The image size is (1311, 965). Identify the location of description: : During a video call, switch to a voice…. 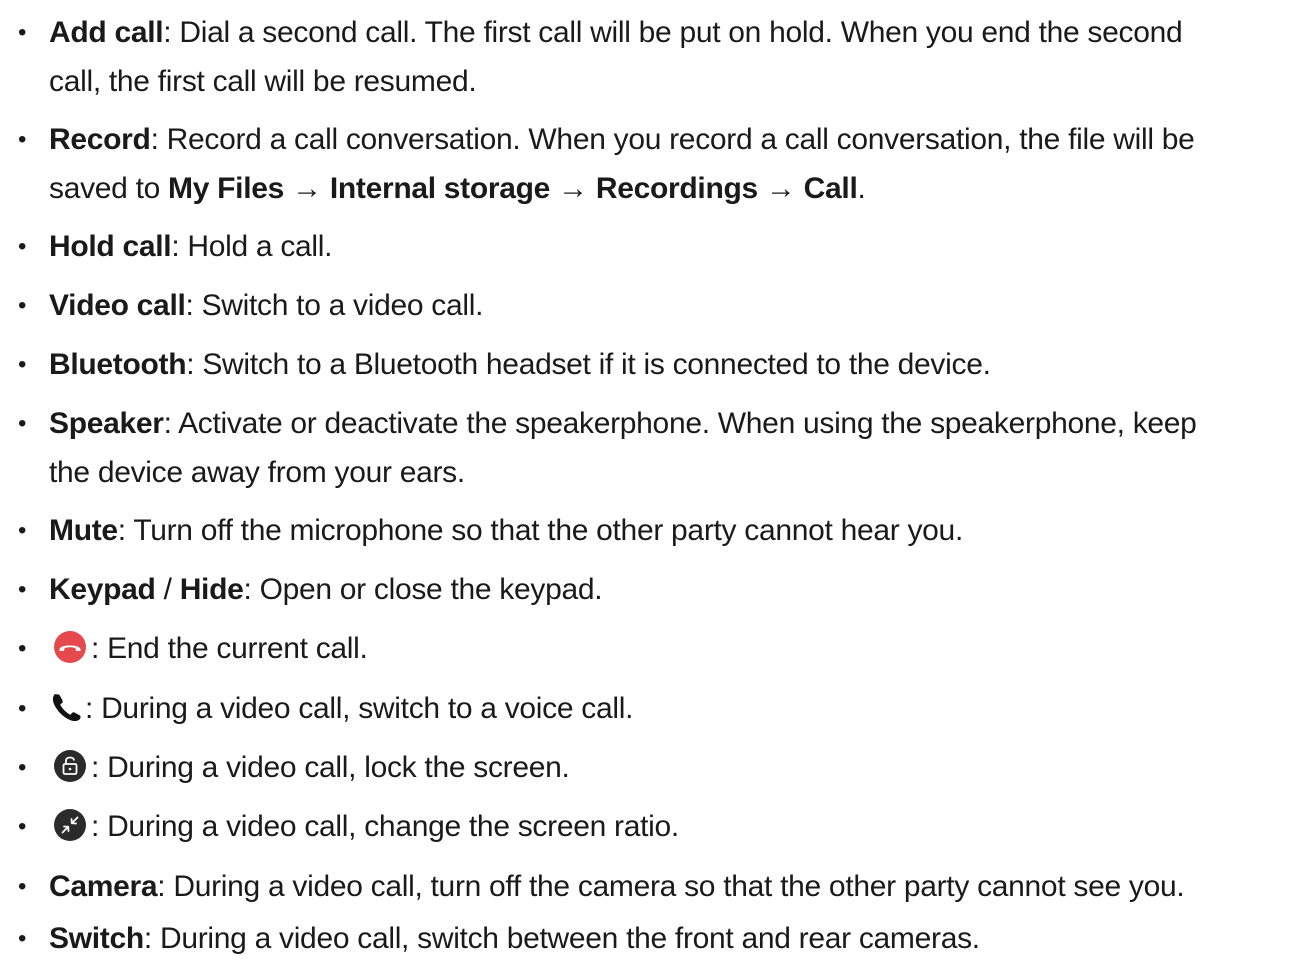
(359, 708).